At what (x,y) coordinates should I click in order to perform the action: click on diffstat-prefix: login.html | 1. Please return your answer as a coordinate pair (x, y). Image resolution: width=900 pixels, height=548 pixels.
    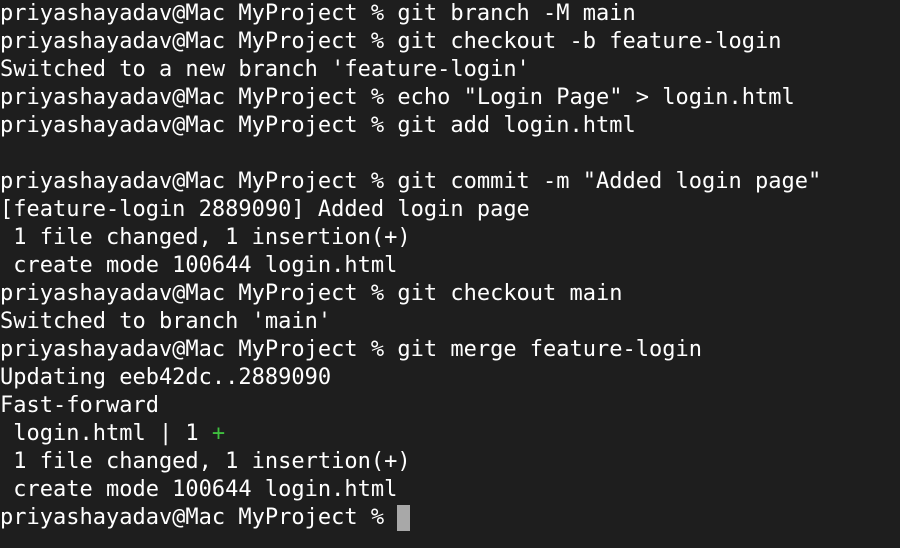
    Looking at the image, I should click on (106, 433).